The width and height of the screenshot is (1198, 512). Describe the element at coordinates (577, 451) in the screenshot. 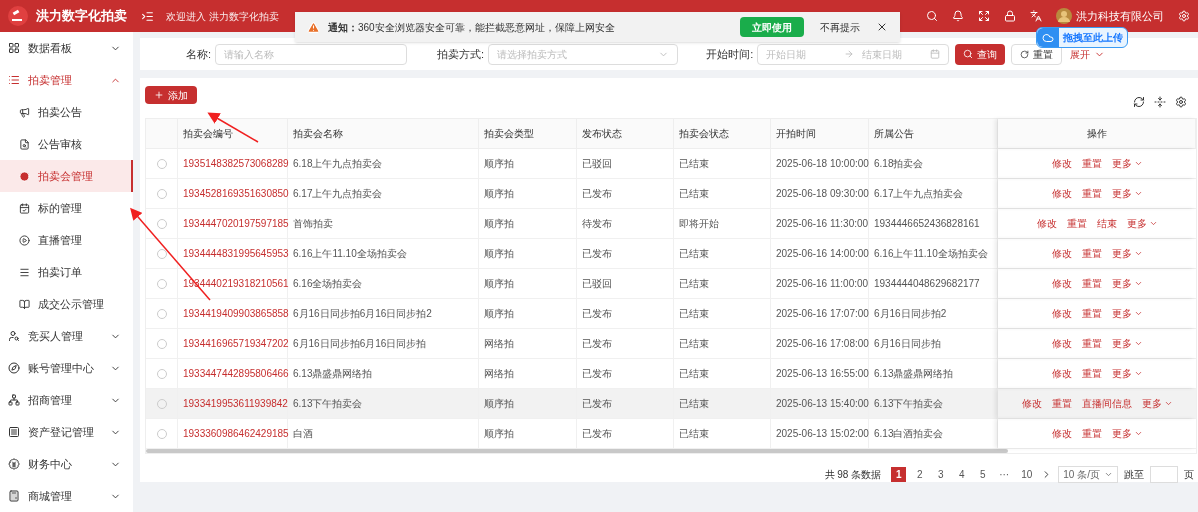

I see `horizontal-scrollbar` at that location.